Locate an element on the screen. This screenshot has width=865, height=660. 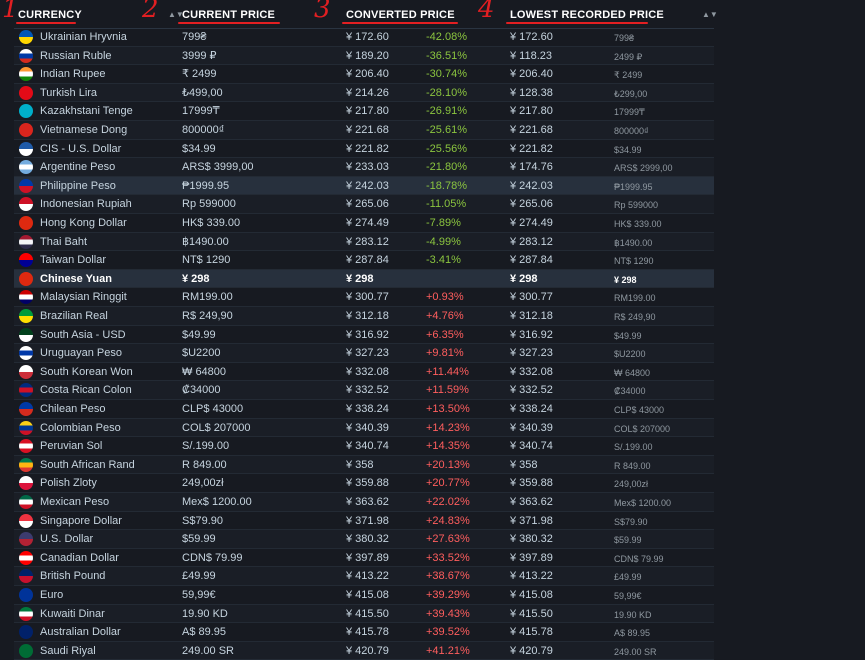
lowest-price: ¥ 397.89 is located at coordinates (531, 557).